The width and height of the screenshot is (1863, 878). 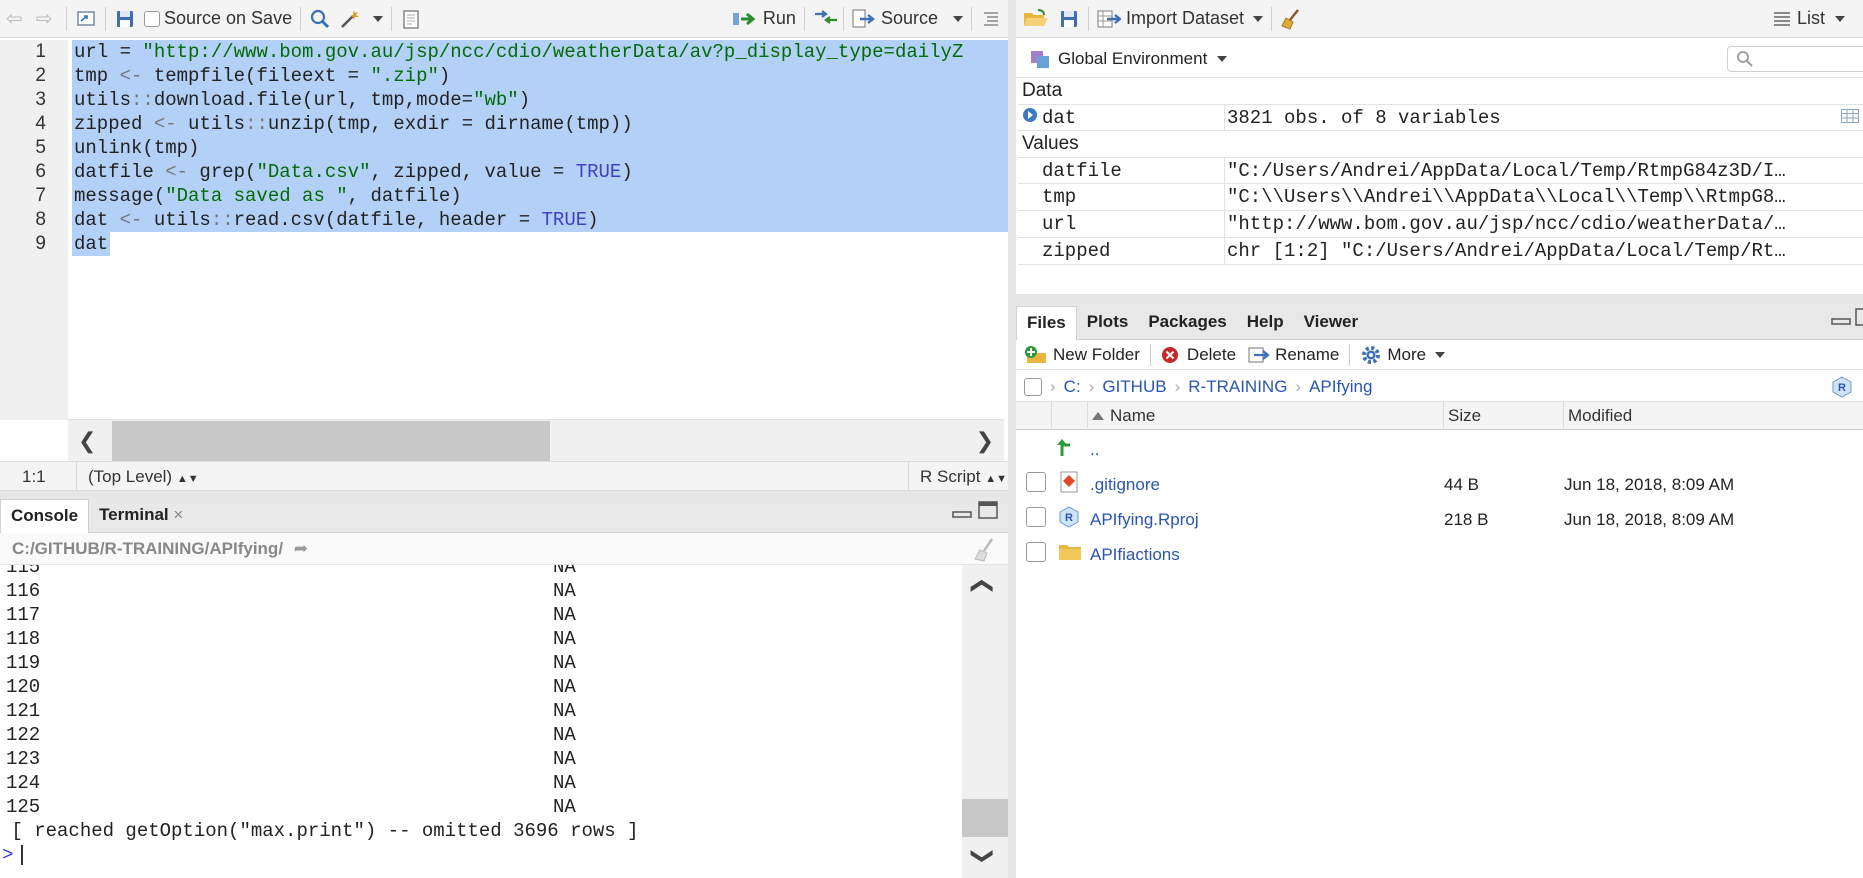 What do you see at coordinates (1266, 415) in the screenshot?
I see `column-name-header: Name` at bounding box center [1266, 415].